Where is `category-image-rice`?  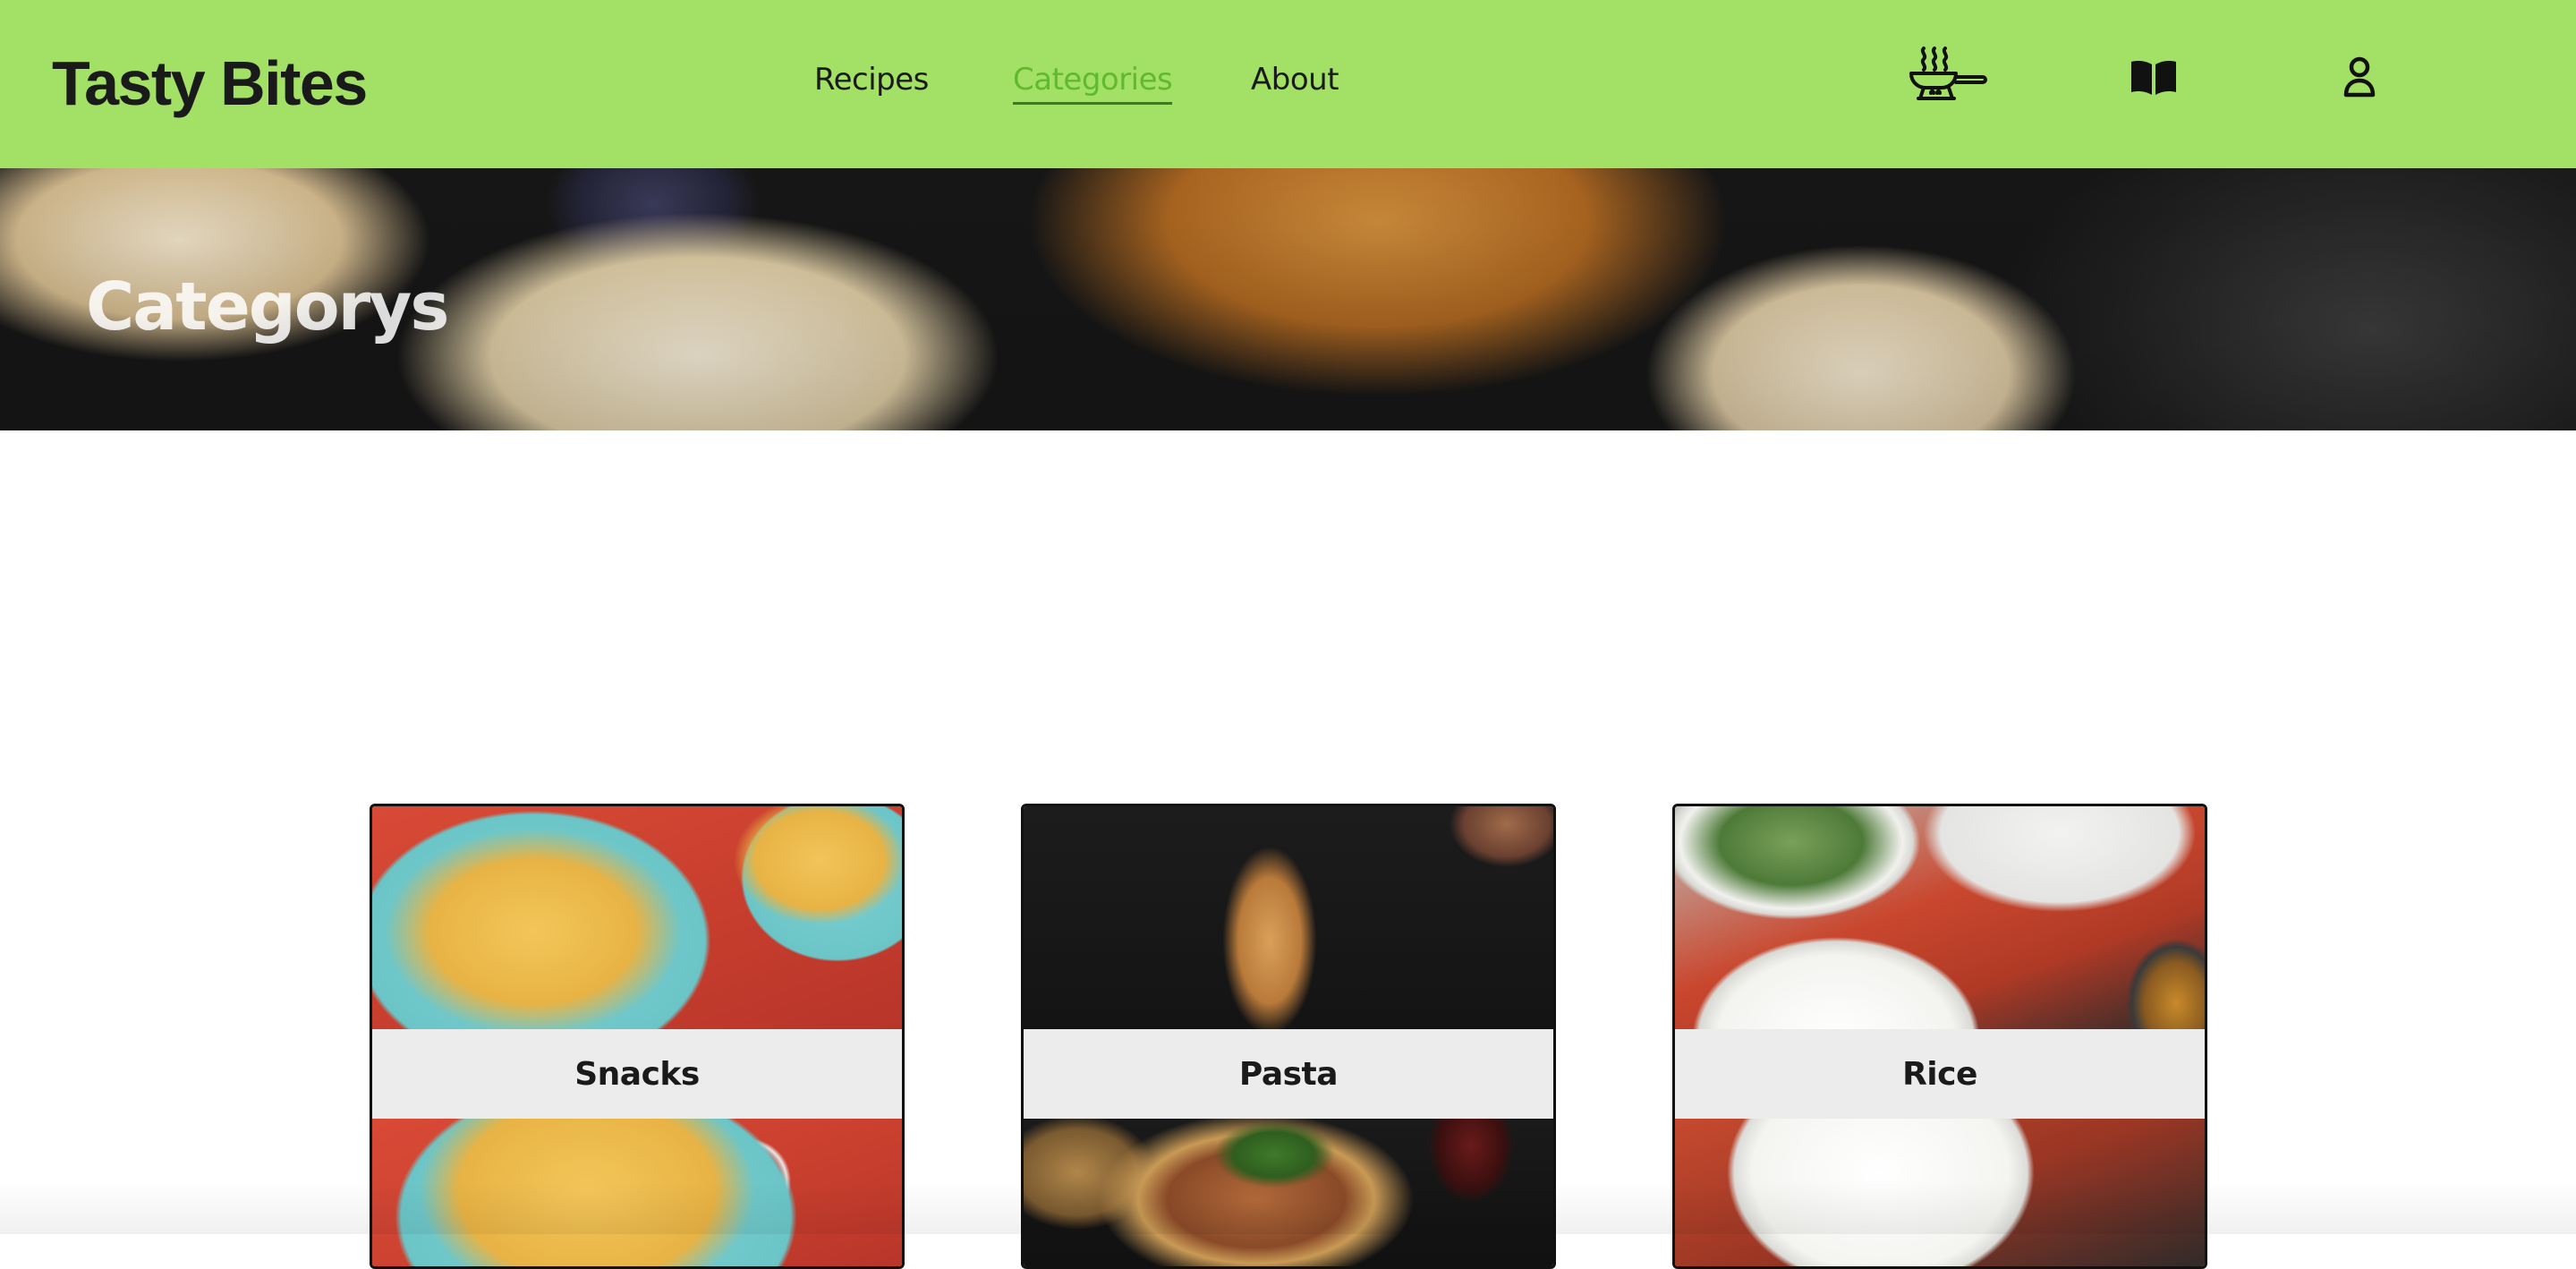 category-image-rice is located at coordinates (1940, 918).